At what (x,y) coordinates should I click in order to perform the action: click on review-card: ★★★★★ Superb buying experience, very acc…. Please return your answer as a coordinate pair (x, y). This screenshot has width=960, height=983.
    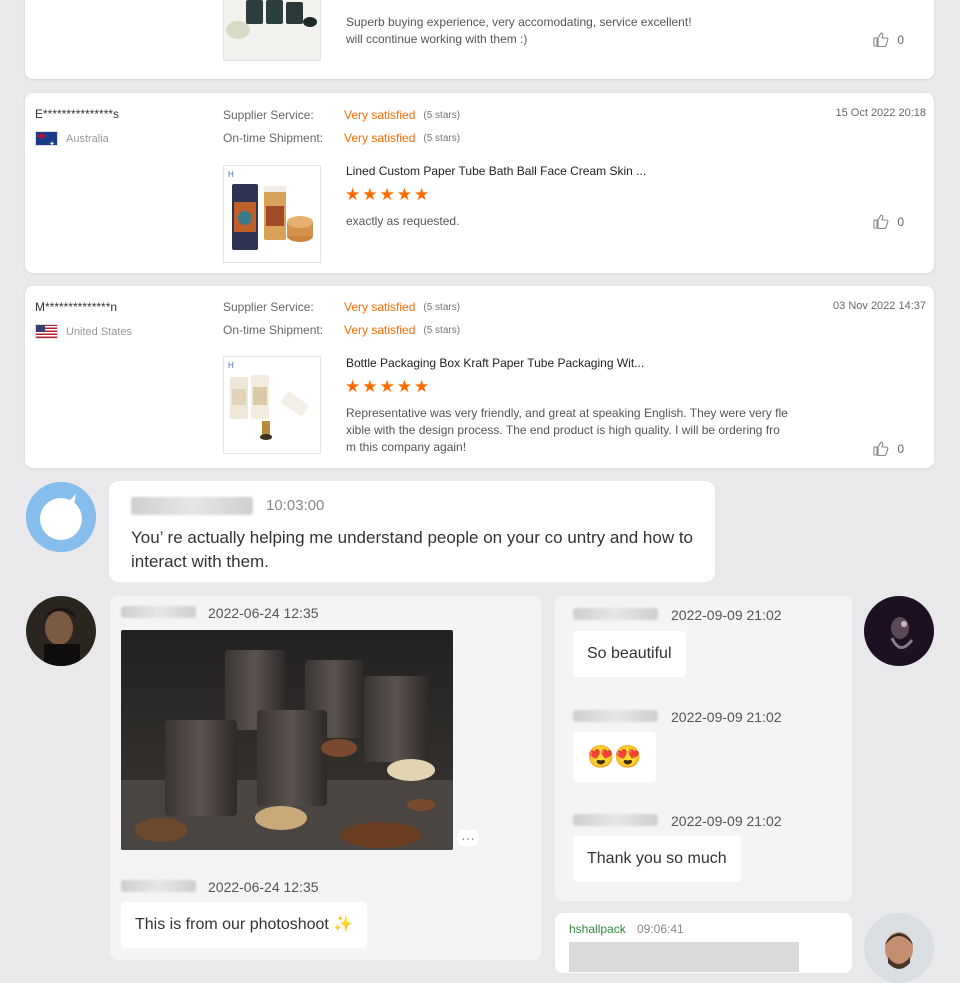
    Looking at the image, I should click on (479, 39).